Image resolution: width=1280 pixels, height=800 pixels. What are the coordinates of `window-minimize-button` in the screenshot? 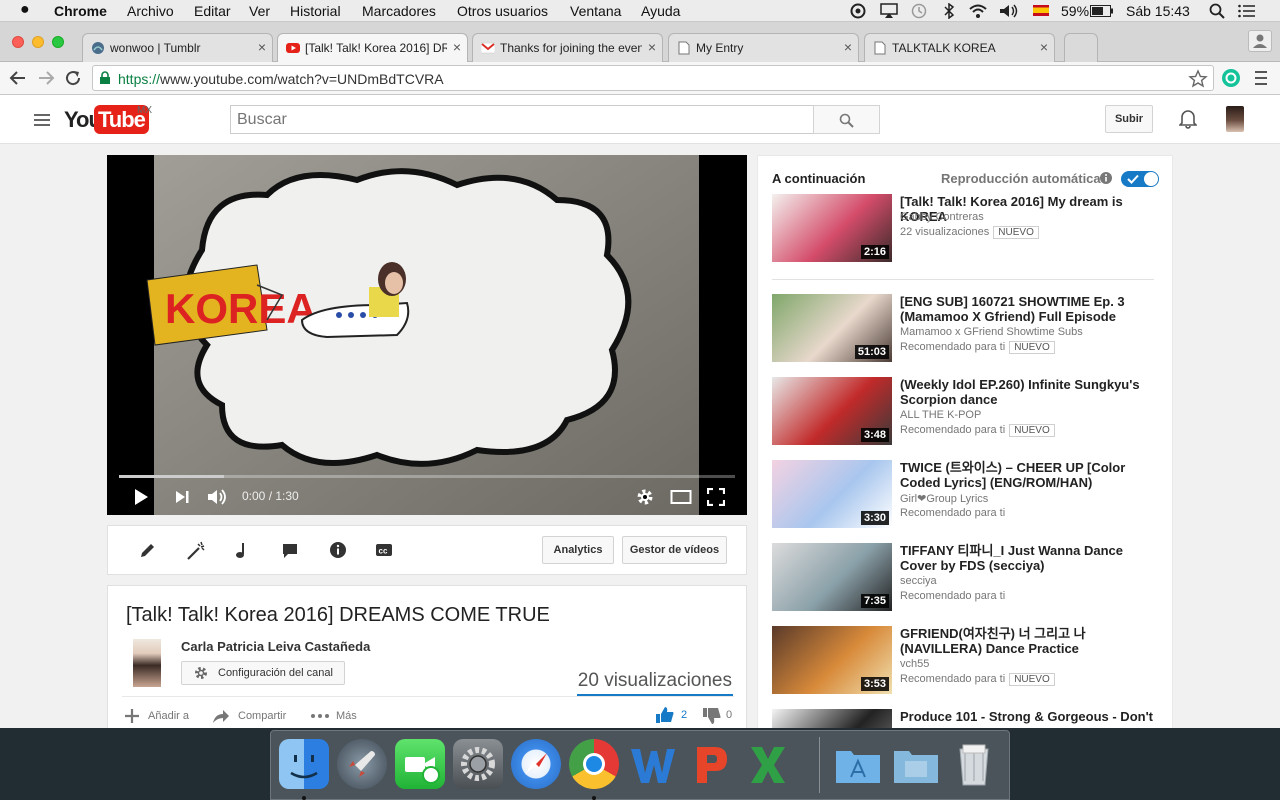 It's located at (38, 42).